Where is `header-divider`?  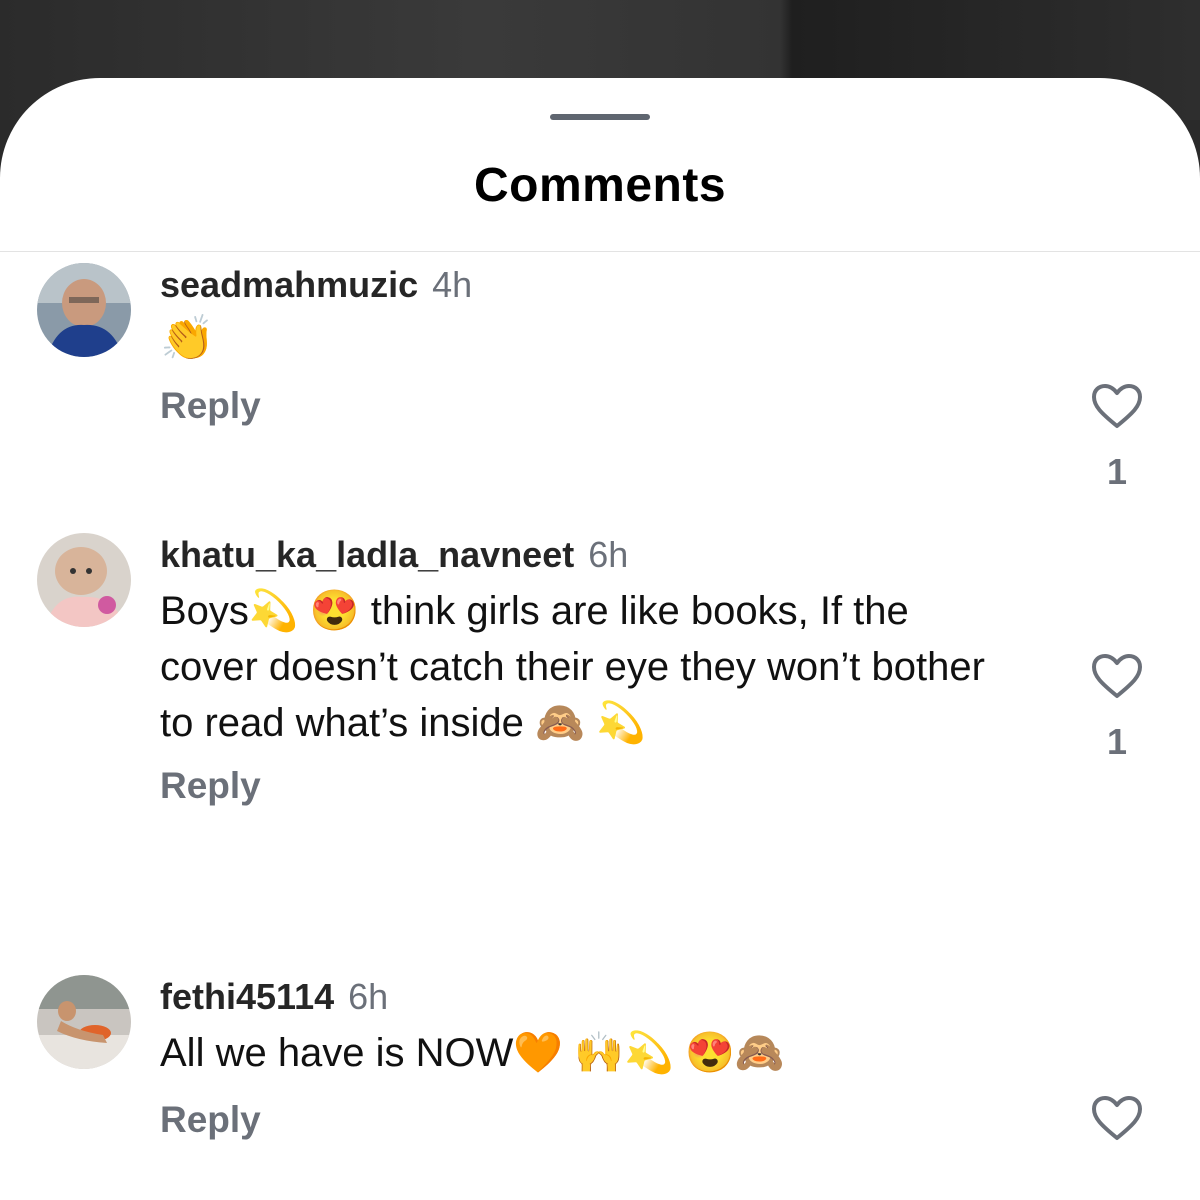
header-divider is located at coordinates (600, 251).